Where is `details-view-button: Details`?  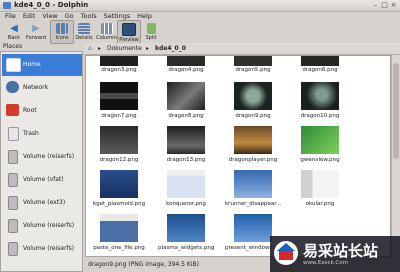 details-view-button: Details is located at coordinates (84, 32).